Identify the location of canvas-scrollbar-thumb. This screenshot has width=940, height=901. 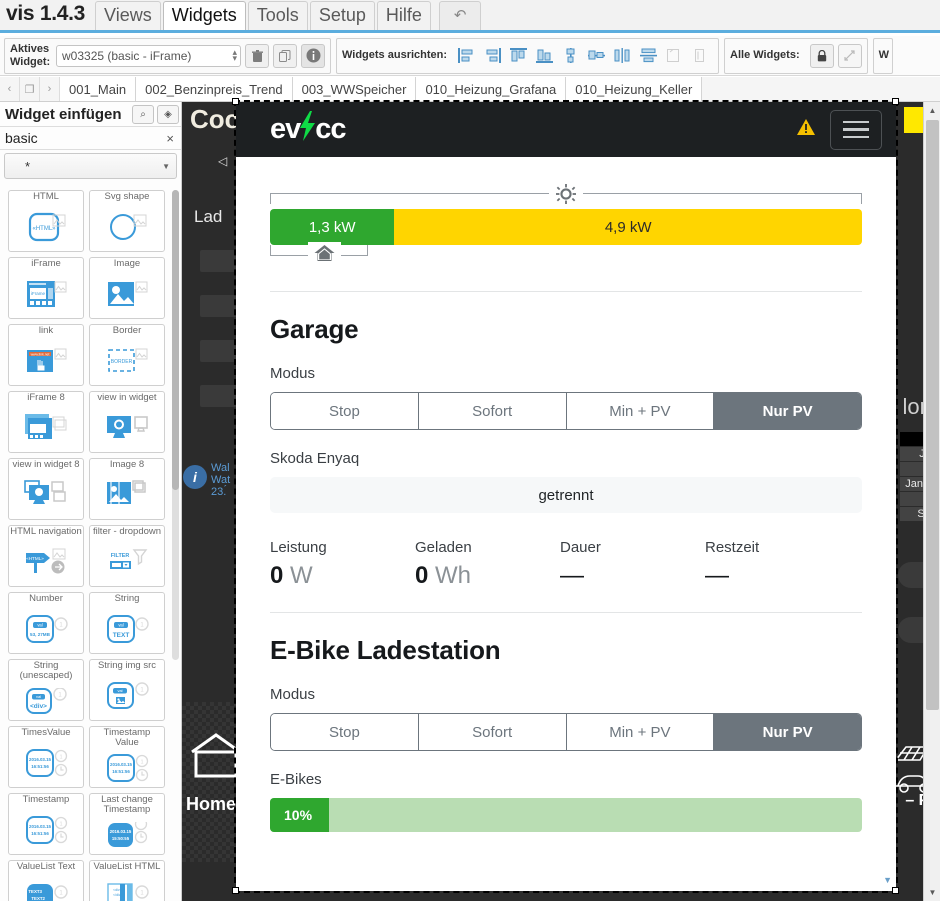
(932, 415).